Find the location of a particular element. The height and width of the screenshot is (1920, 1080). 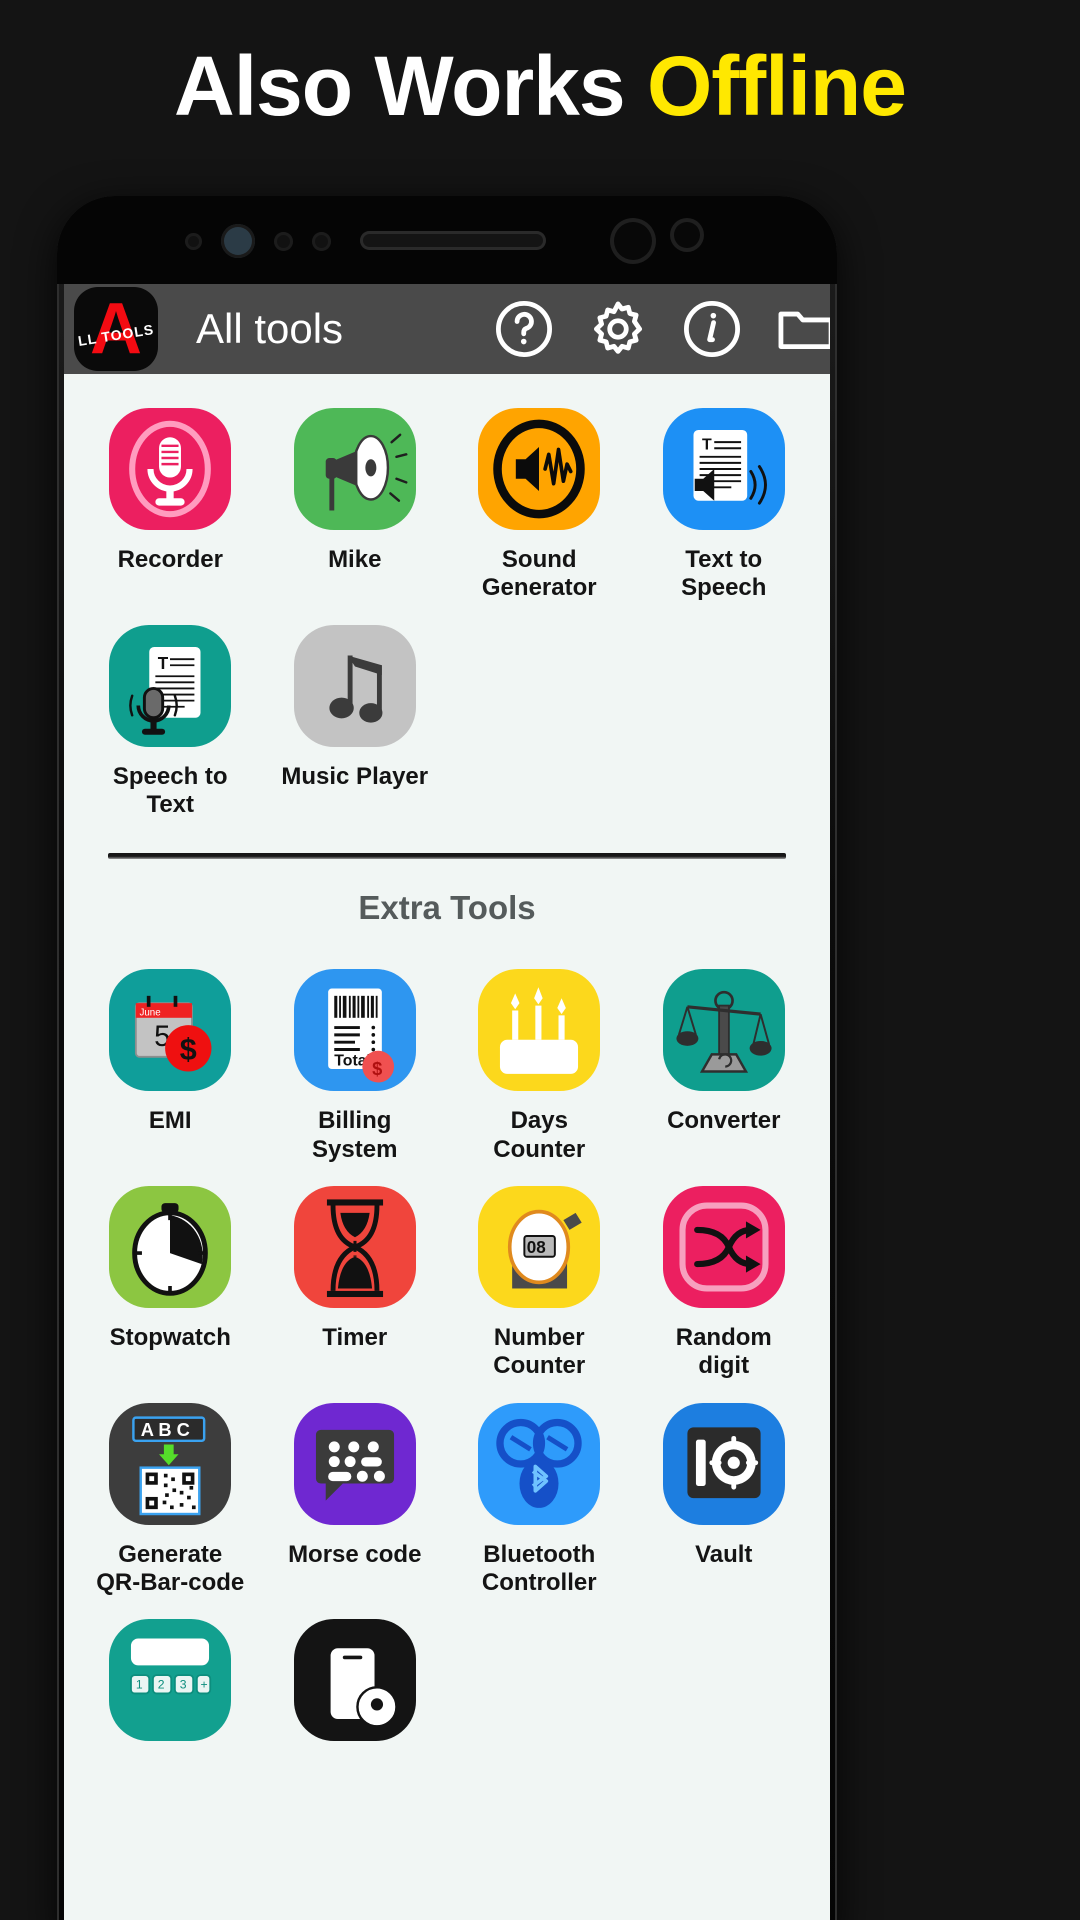

tool-label: EMI is located at coordinates (170, 1121).